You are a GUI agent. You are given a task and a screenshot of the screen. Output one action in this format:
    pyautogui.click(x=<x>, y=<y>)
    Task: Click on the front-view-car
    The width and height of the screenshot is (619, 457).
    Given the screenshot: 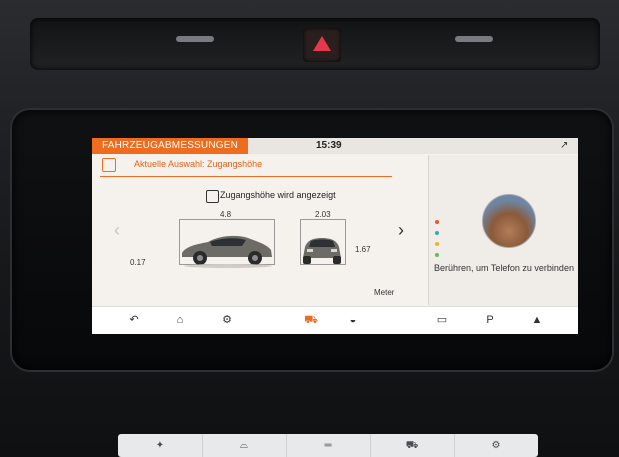 What is the action you would take?
    pyautogui.click(x=322, y=251)
    